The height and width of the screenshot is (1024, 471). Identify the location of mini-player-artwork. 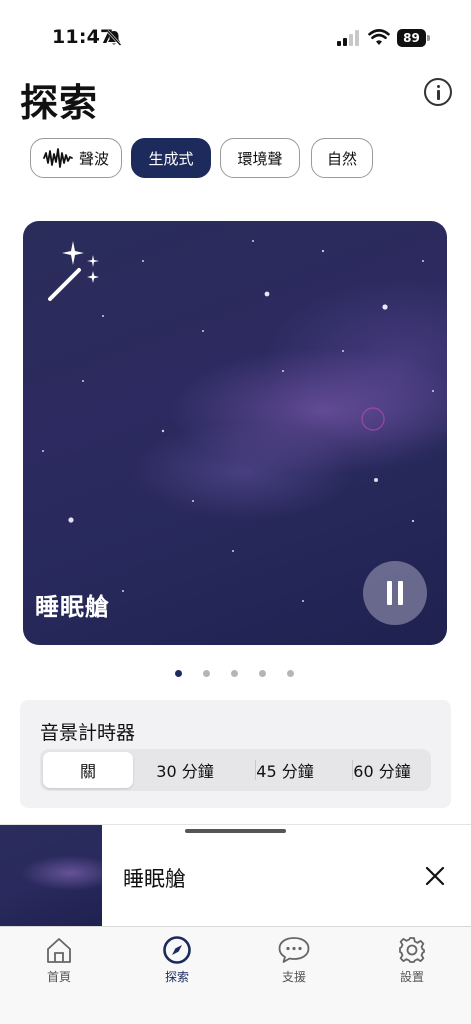
(51, 876).